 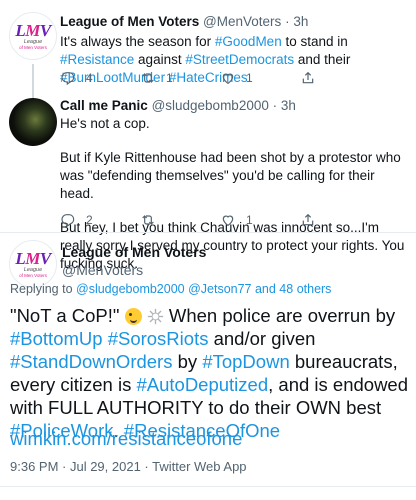 What do you see at coordinates (208, 486) in the screenshot?
I see `divider` at bounding box center [208, 486].